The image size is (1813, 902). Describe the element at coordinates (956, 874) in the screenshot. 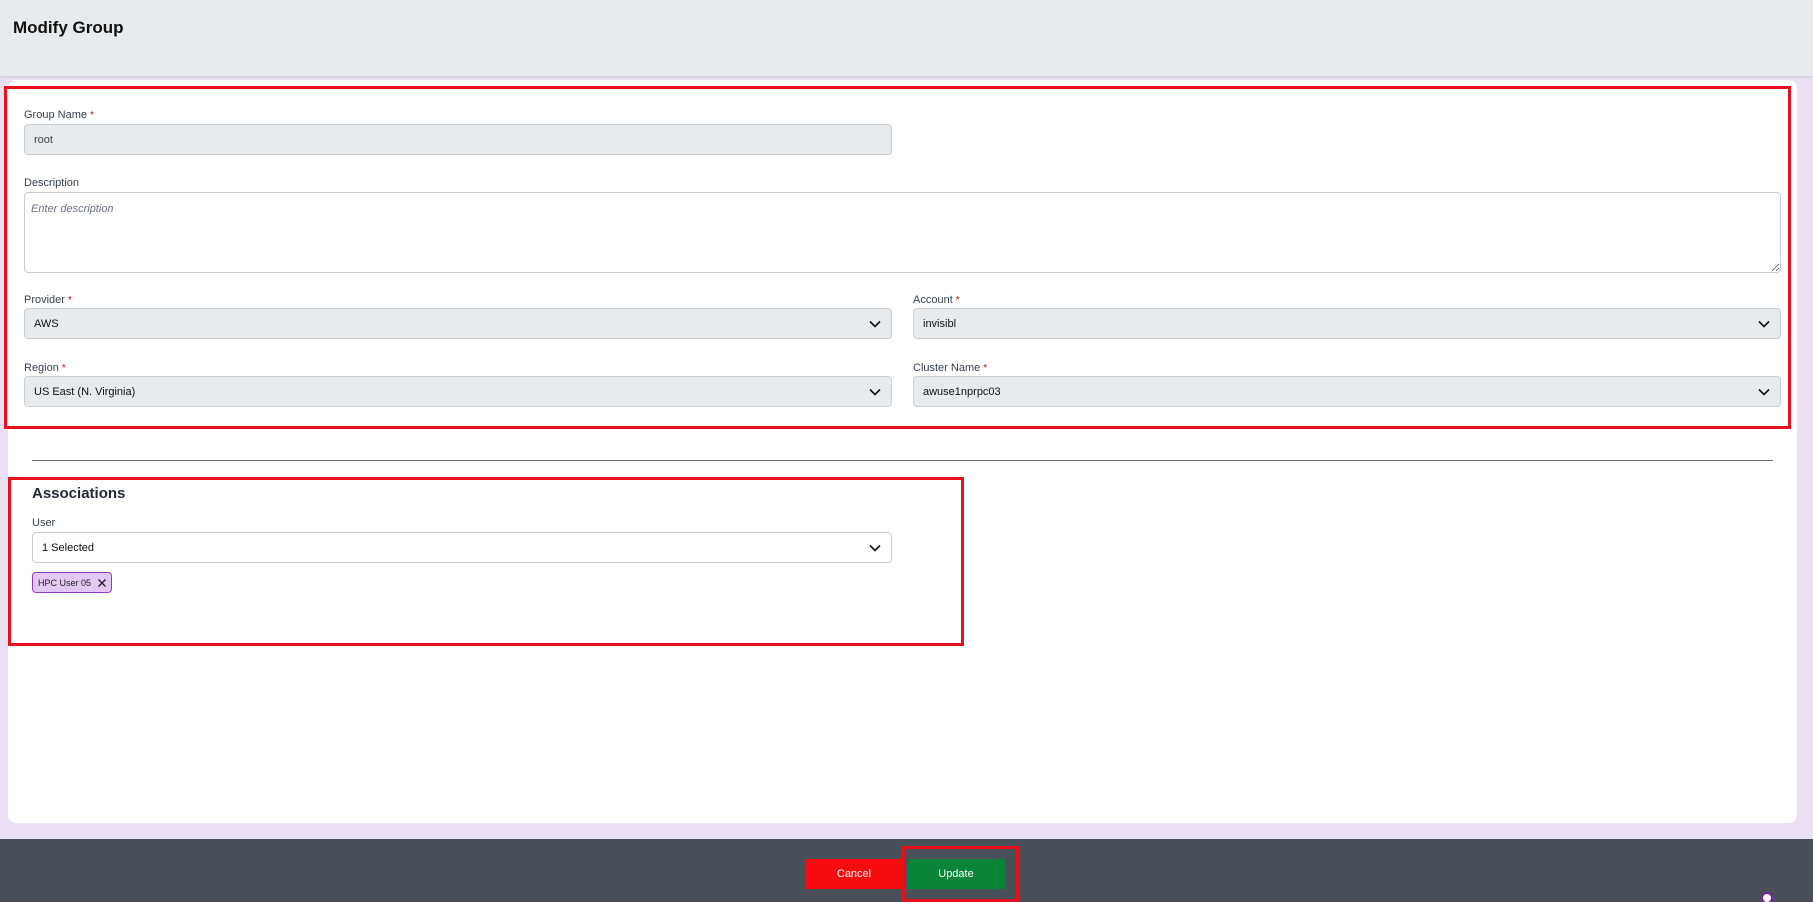

I see `update-button: Update` at that location.